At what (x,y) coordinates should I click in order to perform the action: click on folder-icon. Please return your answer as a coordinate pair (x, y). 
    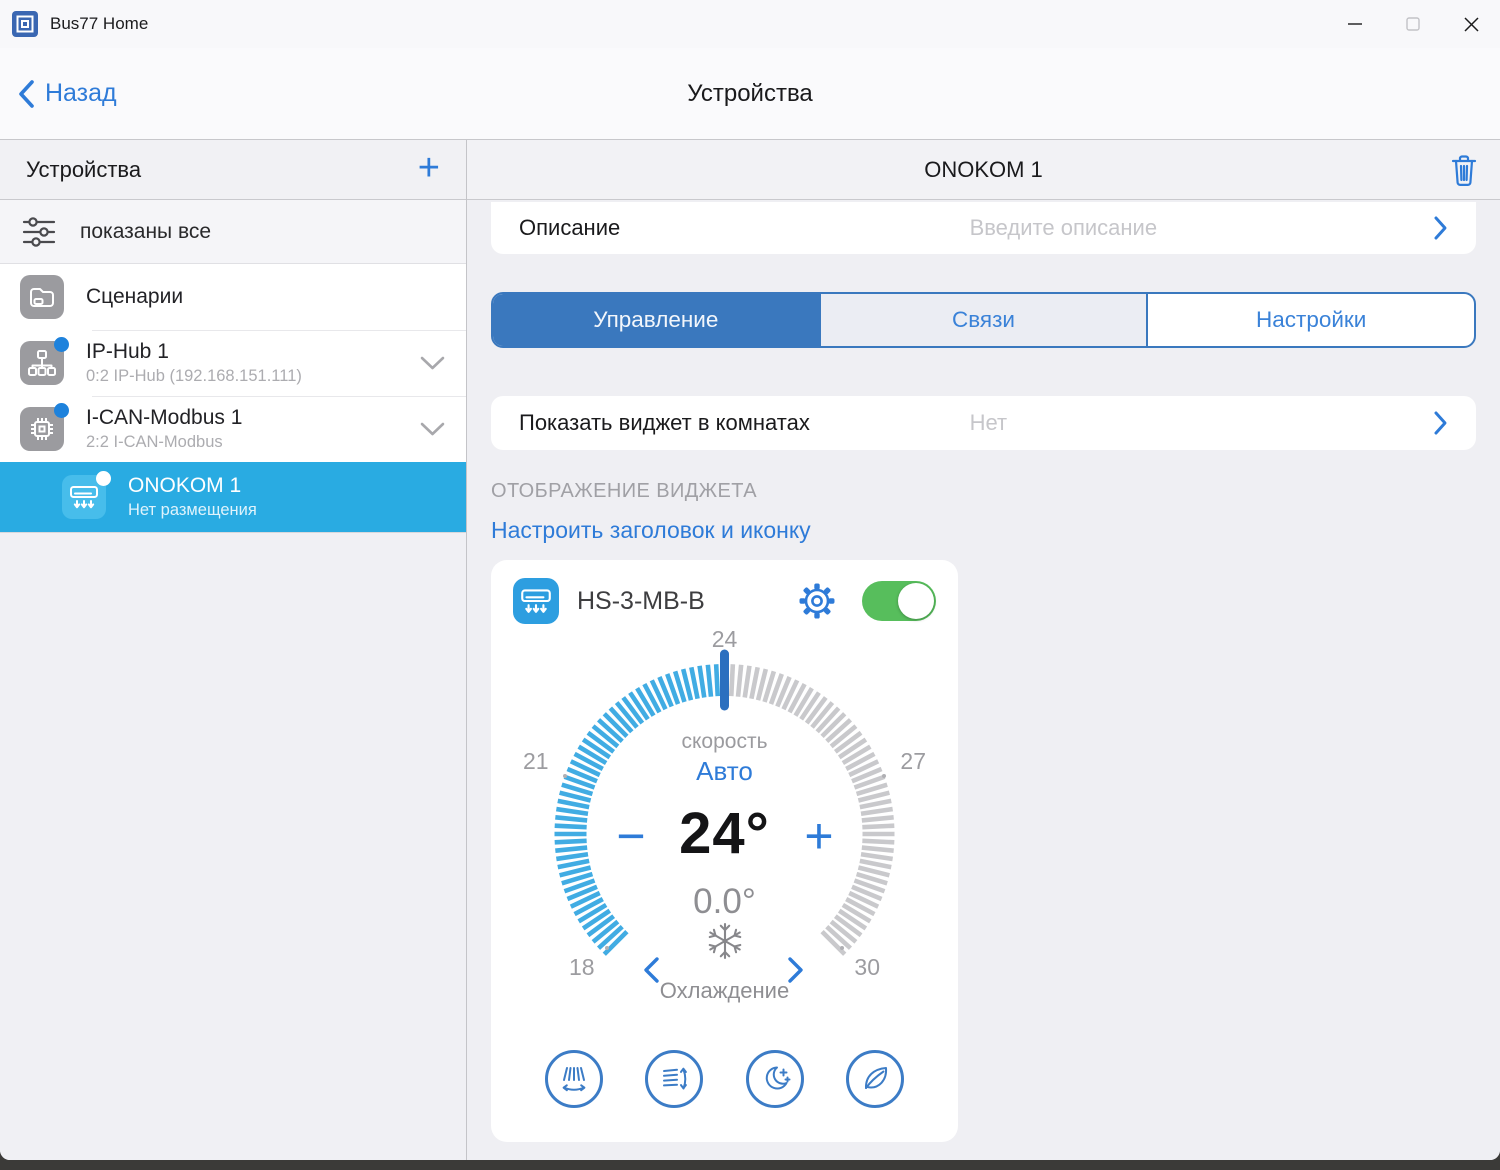
    Looking at the image, I should click on (42, 297).